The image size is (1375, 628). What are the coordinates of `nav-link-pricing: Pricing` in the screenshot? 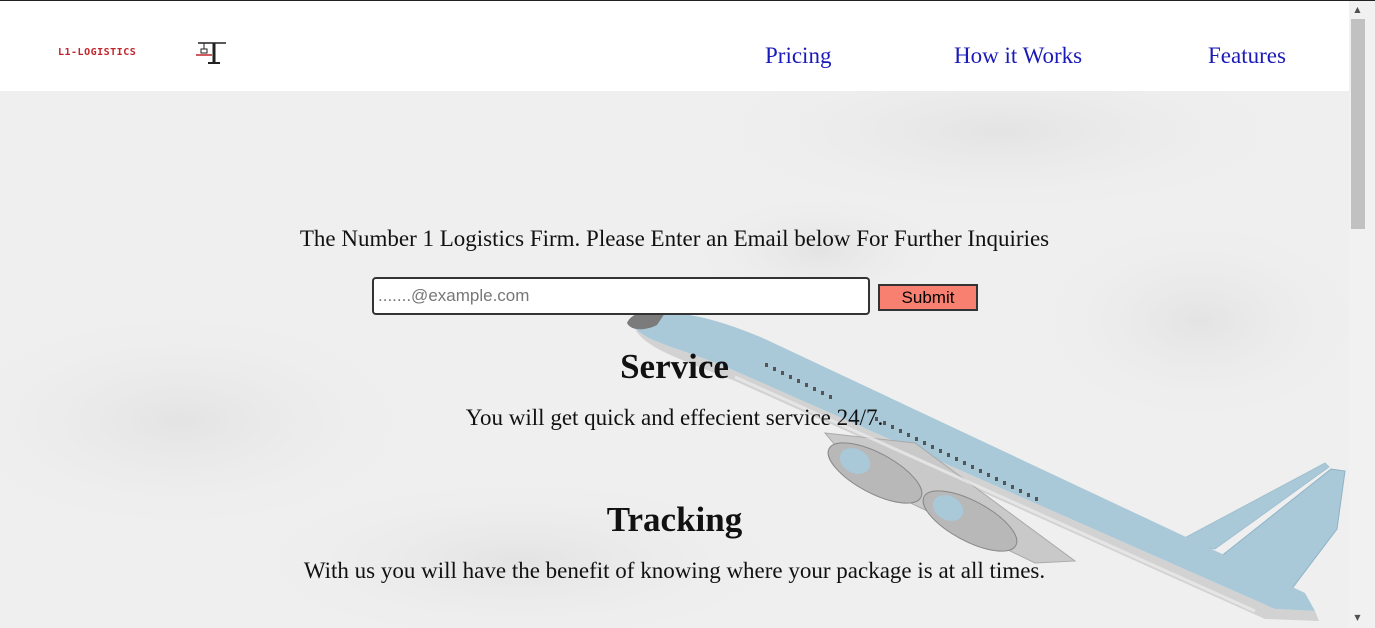 It's located at (798, 56).